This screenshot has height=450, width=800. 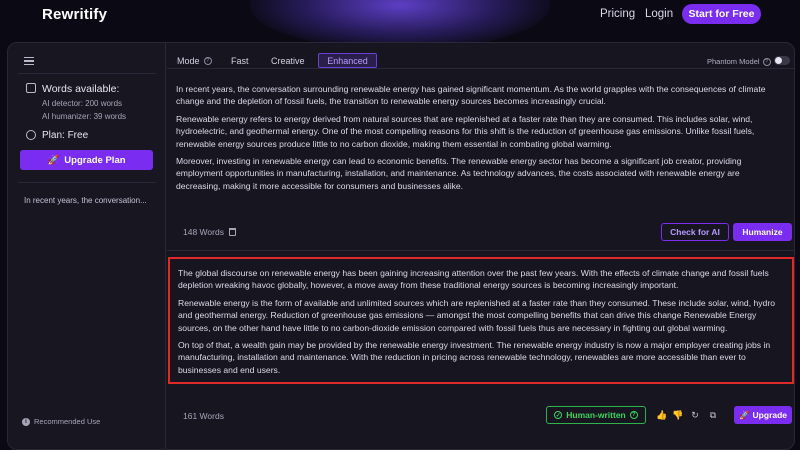 I want to click on recommended-use-label: Recommended Use, so click(x=67, y=421).